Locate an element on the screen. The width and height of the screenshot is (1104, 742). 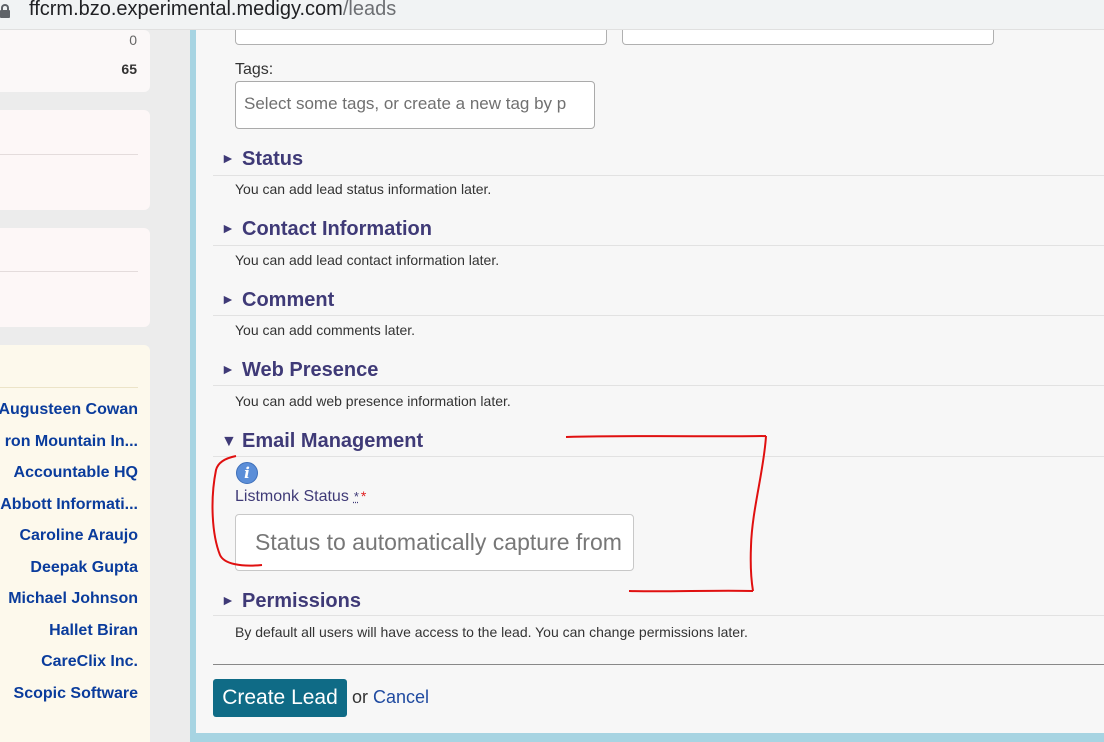
recent-item: Michael Johnson is located at coordinates (73, 599).